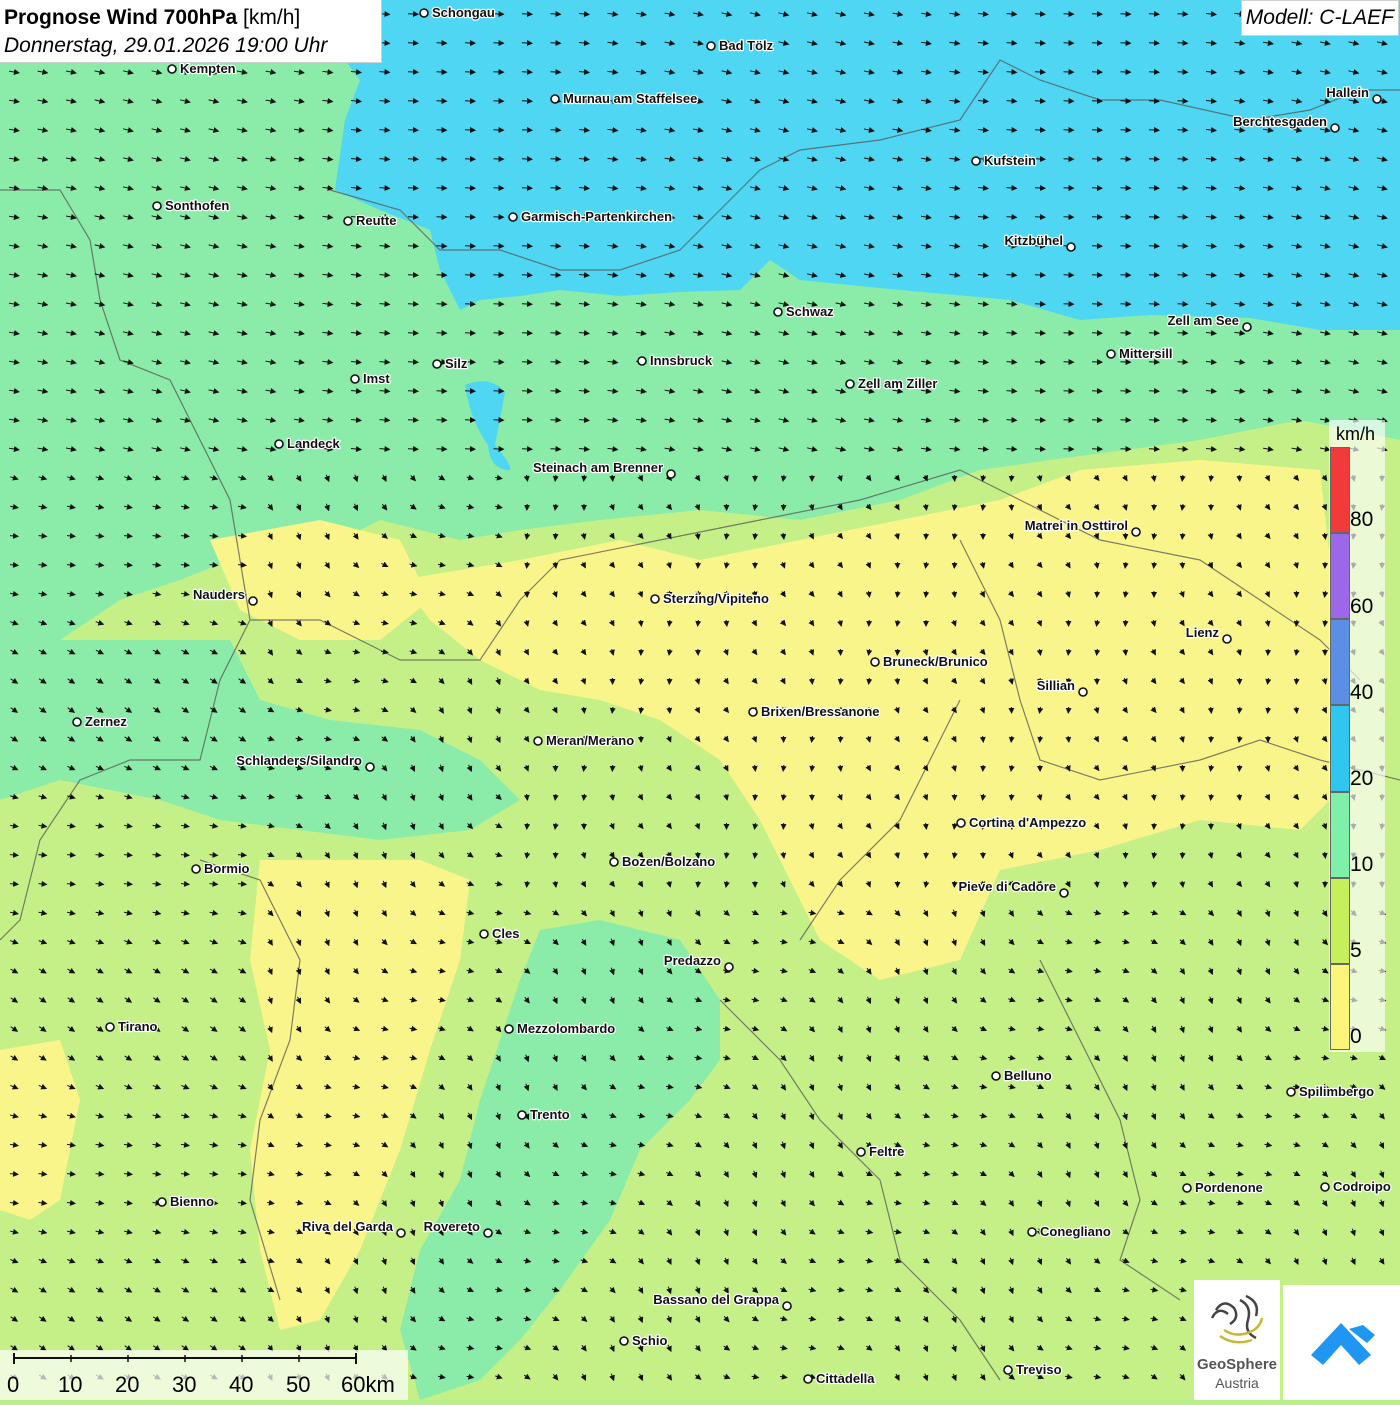 This screenshot has height=1405, width=1400. I want to click on city-label: Murnau am Staffelsee, so click(630, 98).